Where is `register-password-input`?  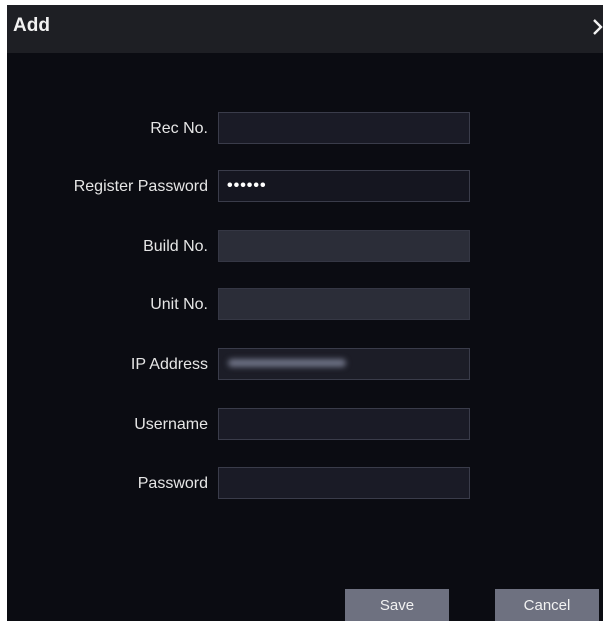
register-password-input is located at coordinates (344, 186).